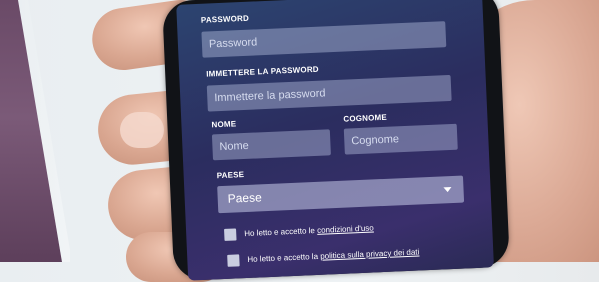 The width and height of the screenshot is (599, 282). I want to click on terms-link: condizioni d'uso, so click(345, 228).